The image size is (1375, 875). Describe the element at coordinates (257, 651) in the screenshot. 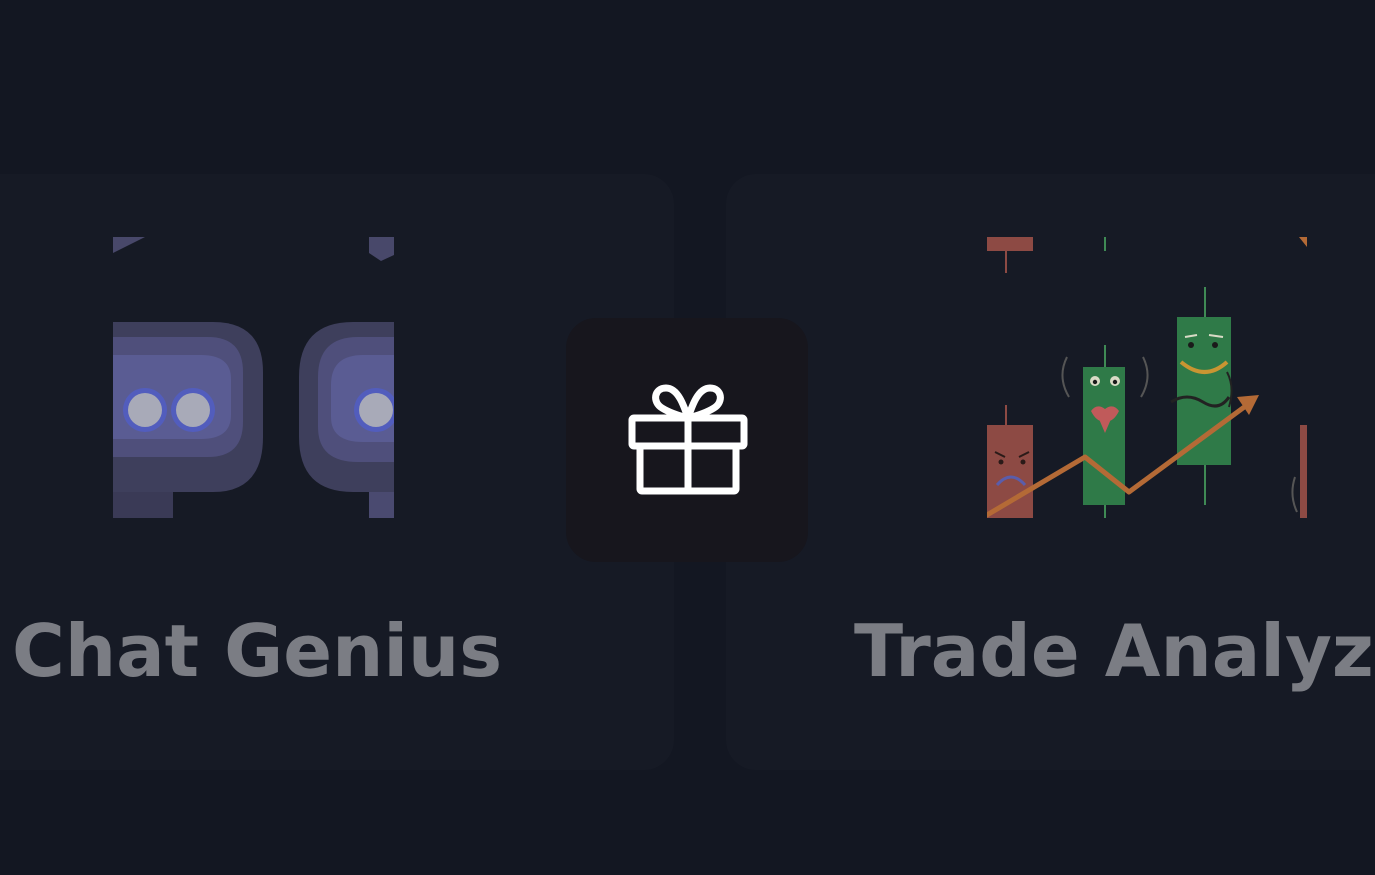

I see `card-title: Chat Genius` at that location.